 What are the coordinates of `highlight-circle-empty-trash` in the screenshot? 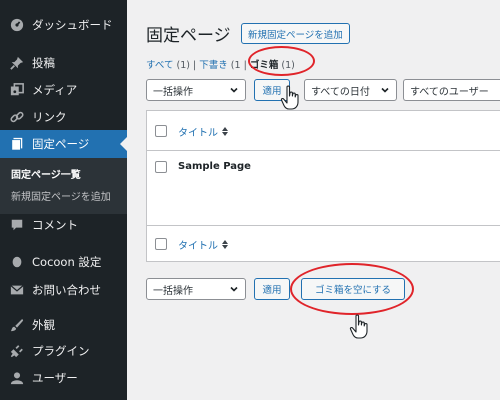 It's located at (352, 289).